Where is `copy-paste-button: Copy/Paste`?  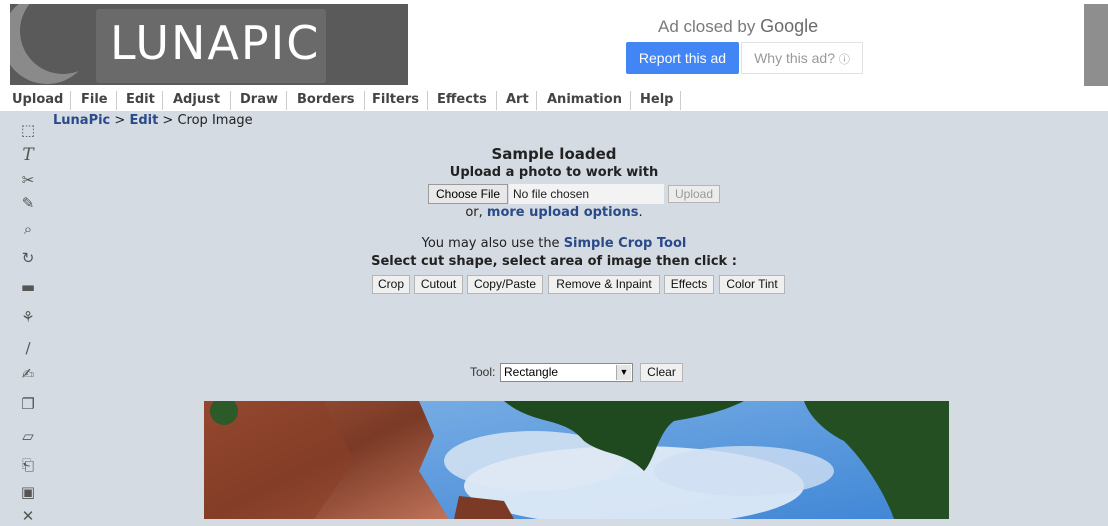 copy-paste-button: Copy/Paste is located at coordinates (505, 284).